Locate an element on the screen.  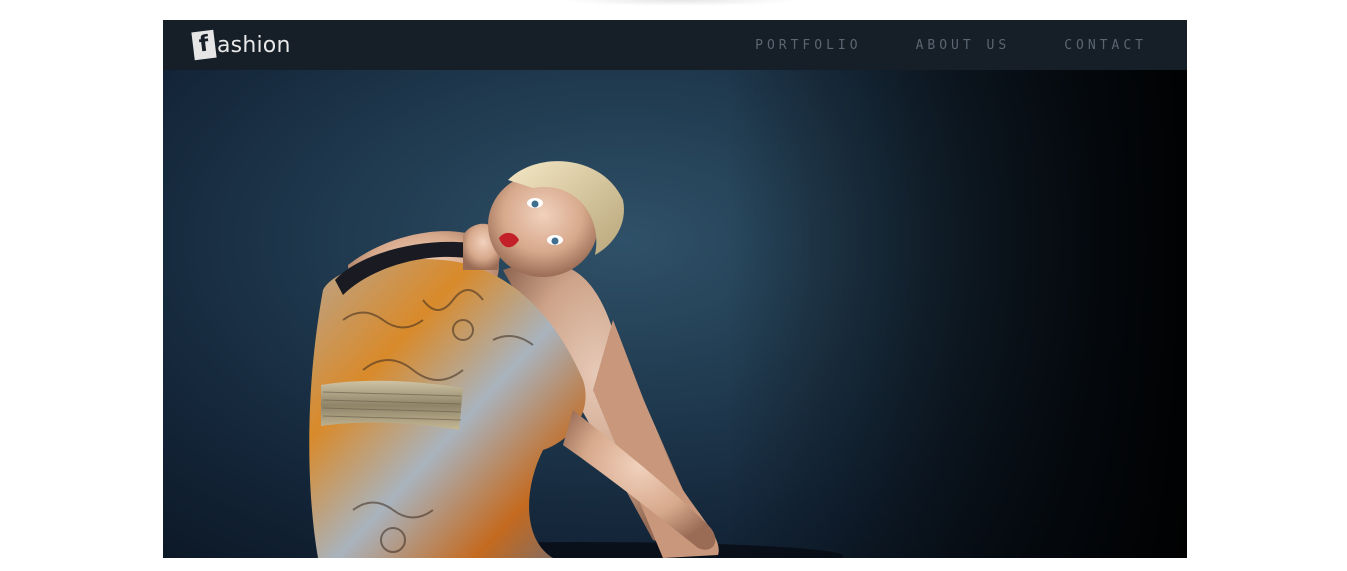
nav-link-about-us: ABOUT US is located at coordinates (963, 45).